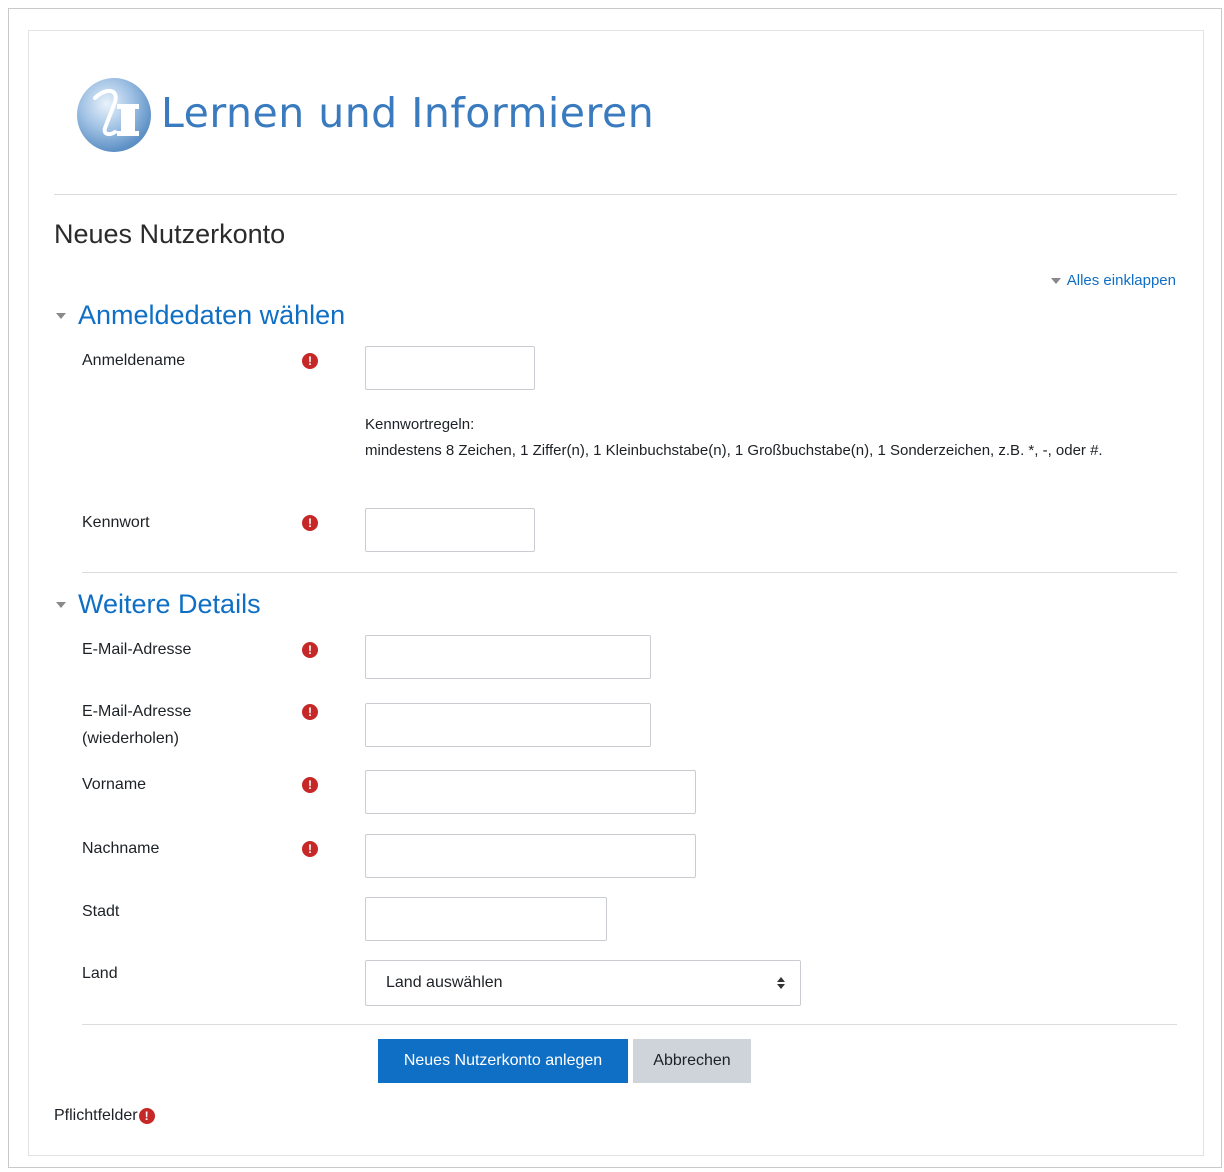  Describe the element at coordinates (134, 360) in the screenshot. I see `username-label: Anmeldename` at that location.